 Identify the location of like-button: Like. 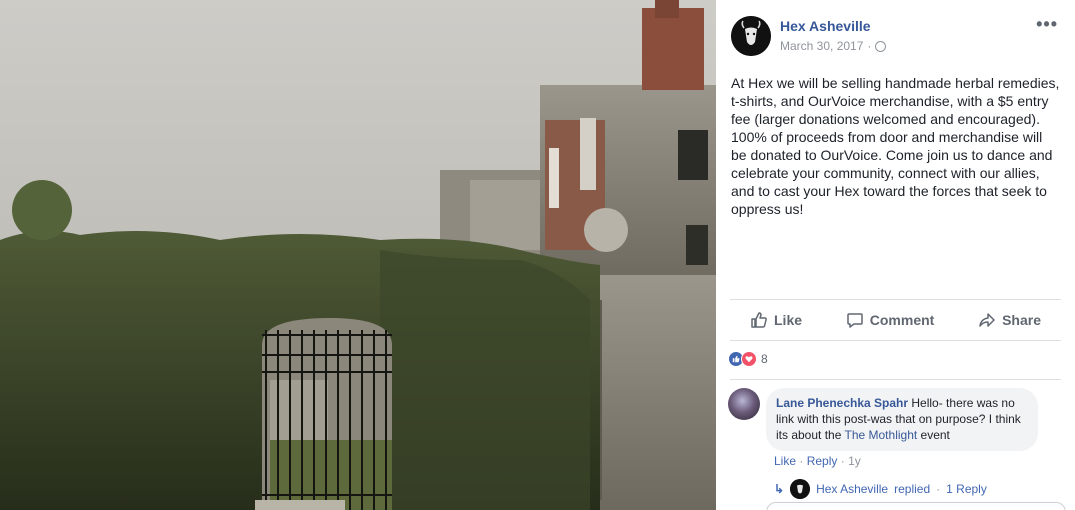
(776, 320).